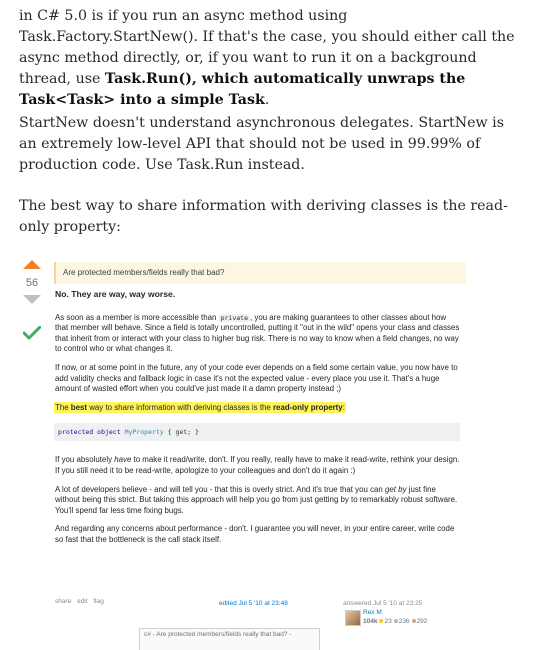 This screenshot has height=650, width=539. I want to click on gold-badge-count: 23, so click(388, 621).